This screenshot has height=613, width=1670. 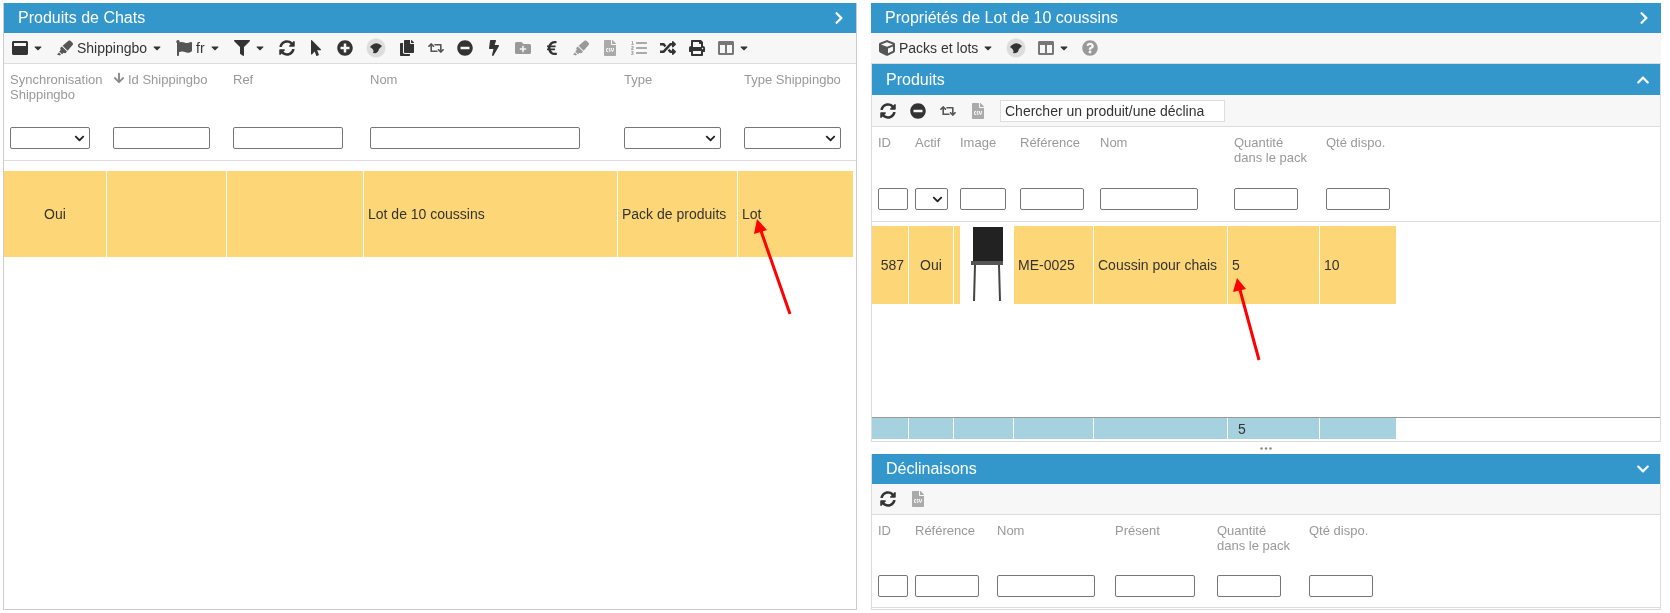 I want to click on shuffle-icon, so click(x=667, y=48).